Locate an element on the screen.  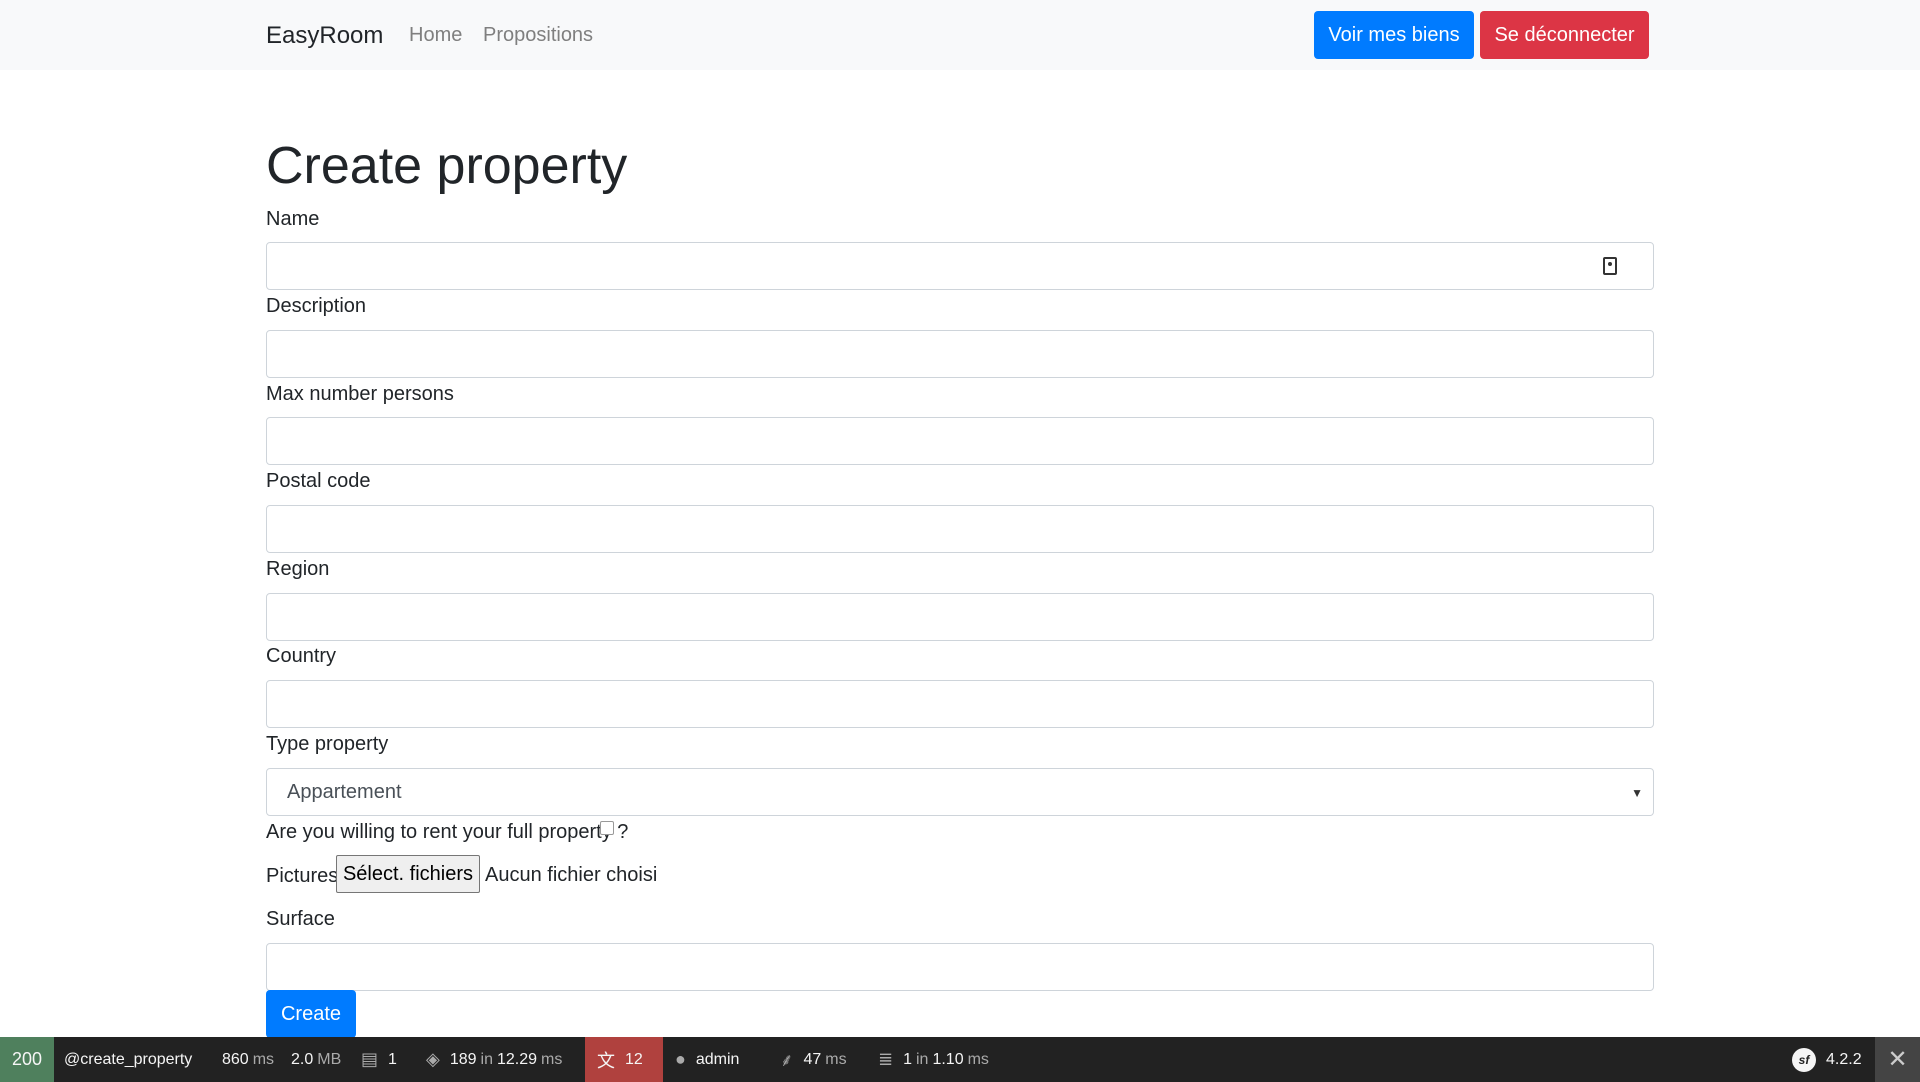
select-files-button: Sélect. fichiers is located at coordinates (408, 874).